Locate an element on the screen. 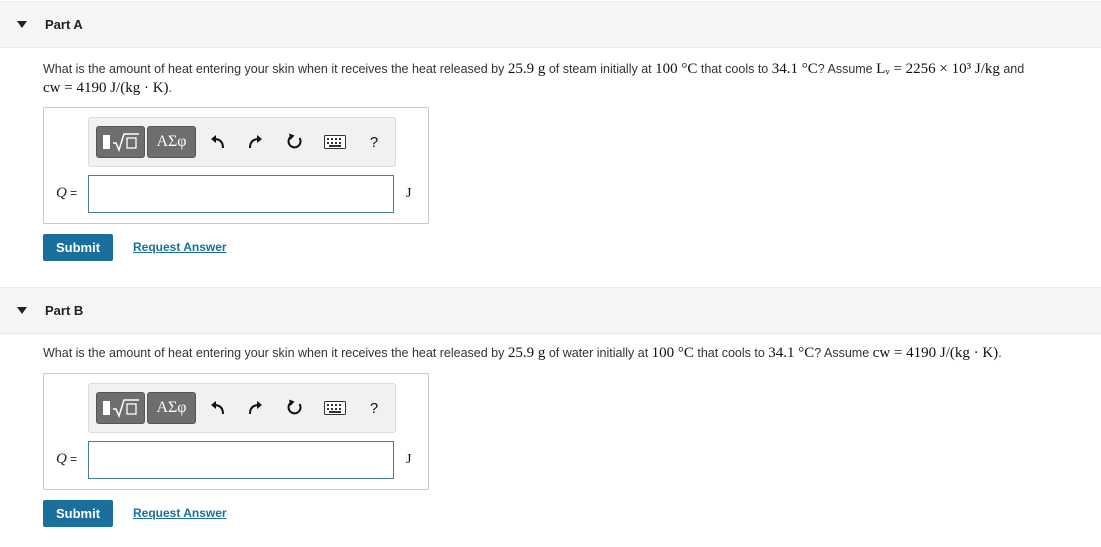  part-b-answer-box: ΑΣφ ? Q = J is located at coordinates (236, 431).